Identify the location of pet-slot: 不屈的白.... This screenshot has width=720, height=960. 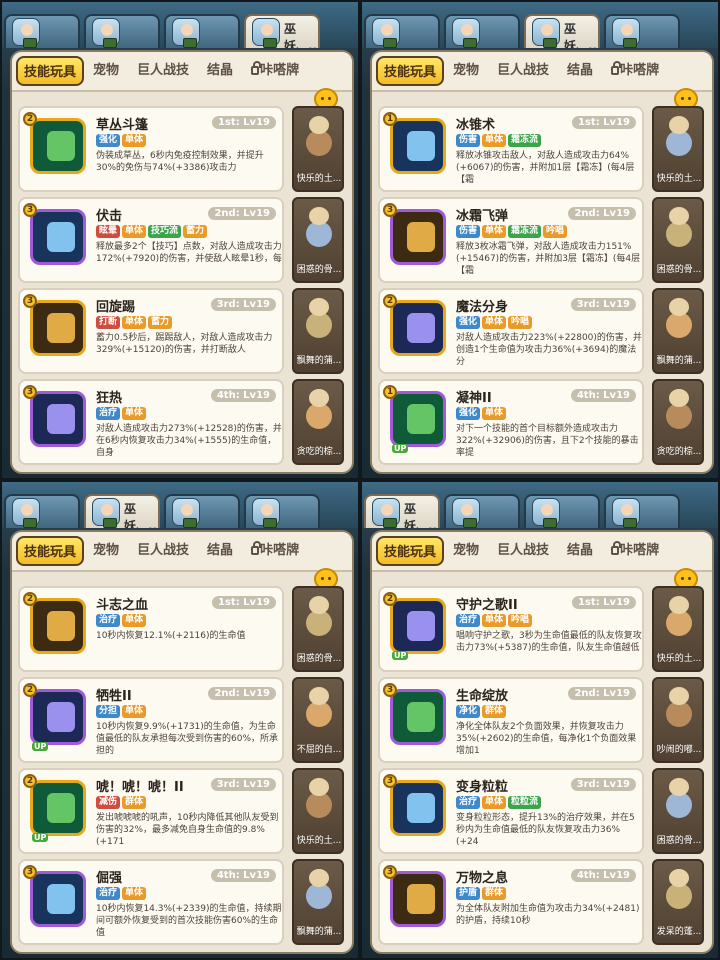
(318, 720).